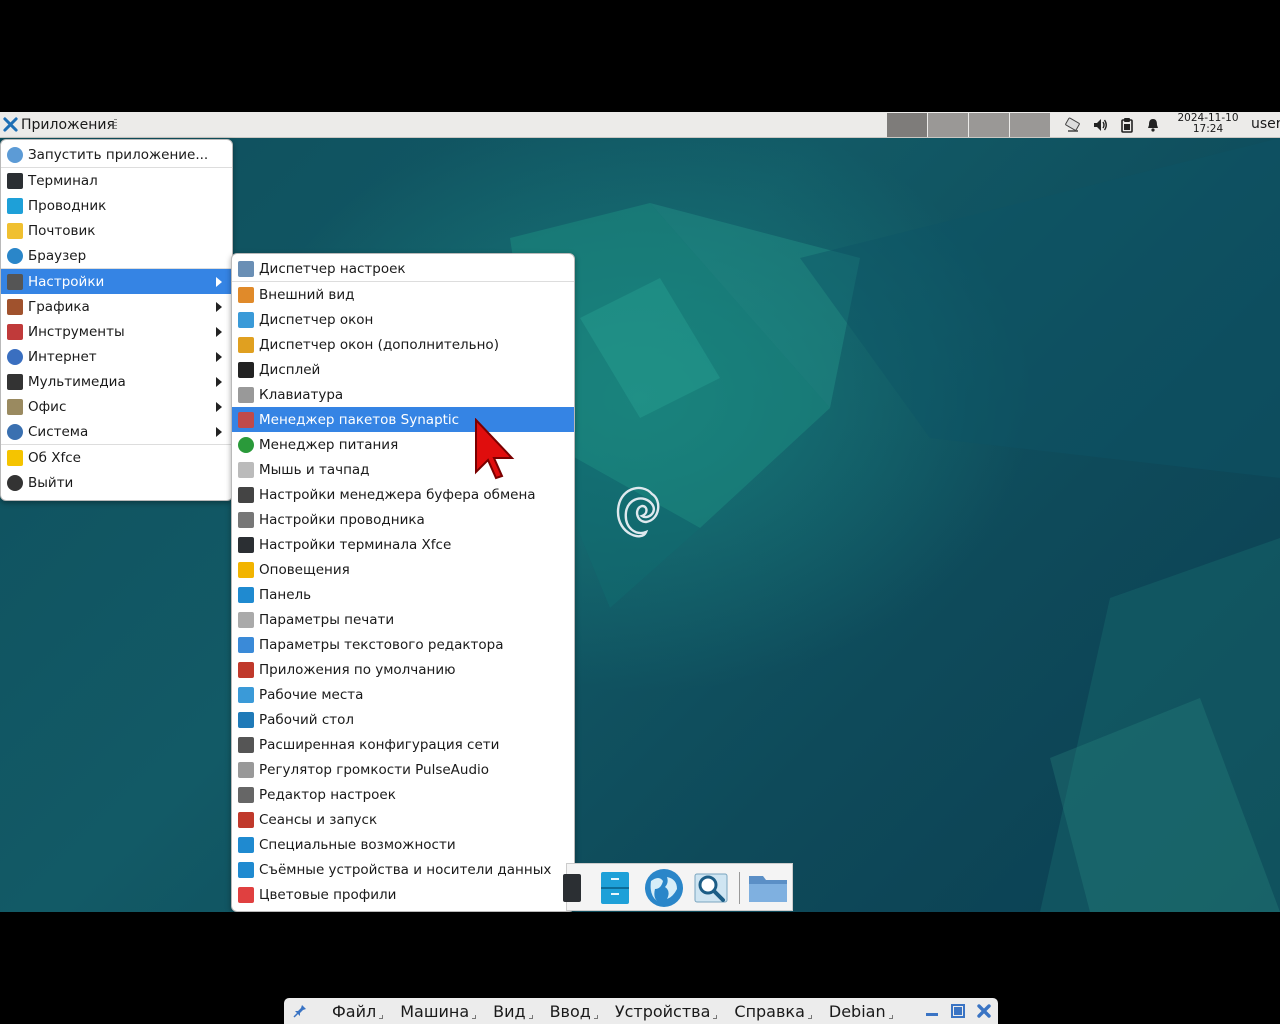 Image resolution: width=1280 pixels, height=1024 pixels. What do you see at coordinates (116, 230) in the screenshot?
I see `main-menu-item: Почтовик` at bounding box center [116, 230].